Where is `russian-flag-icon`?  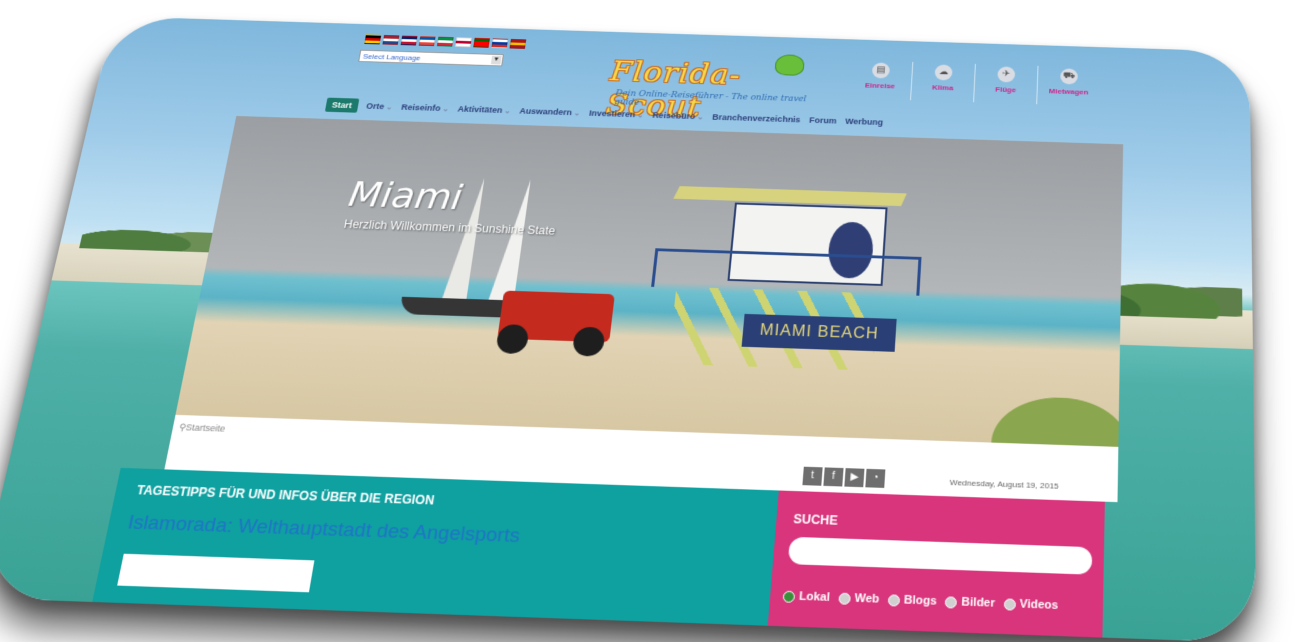
russian-flag-icon is located at coordinates (500, 43).